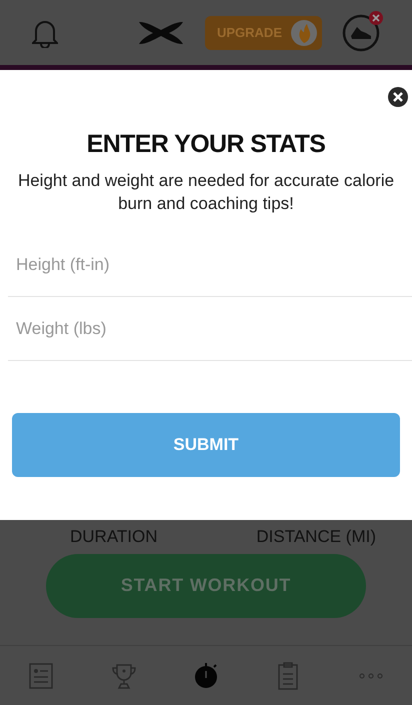  What do you see at coordinates (41, 675) in the screenshot?
I see `feed-icon` at bounding box center [41, 675].